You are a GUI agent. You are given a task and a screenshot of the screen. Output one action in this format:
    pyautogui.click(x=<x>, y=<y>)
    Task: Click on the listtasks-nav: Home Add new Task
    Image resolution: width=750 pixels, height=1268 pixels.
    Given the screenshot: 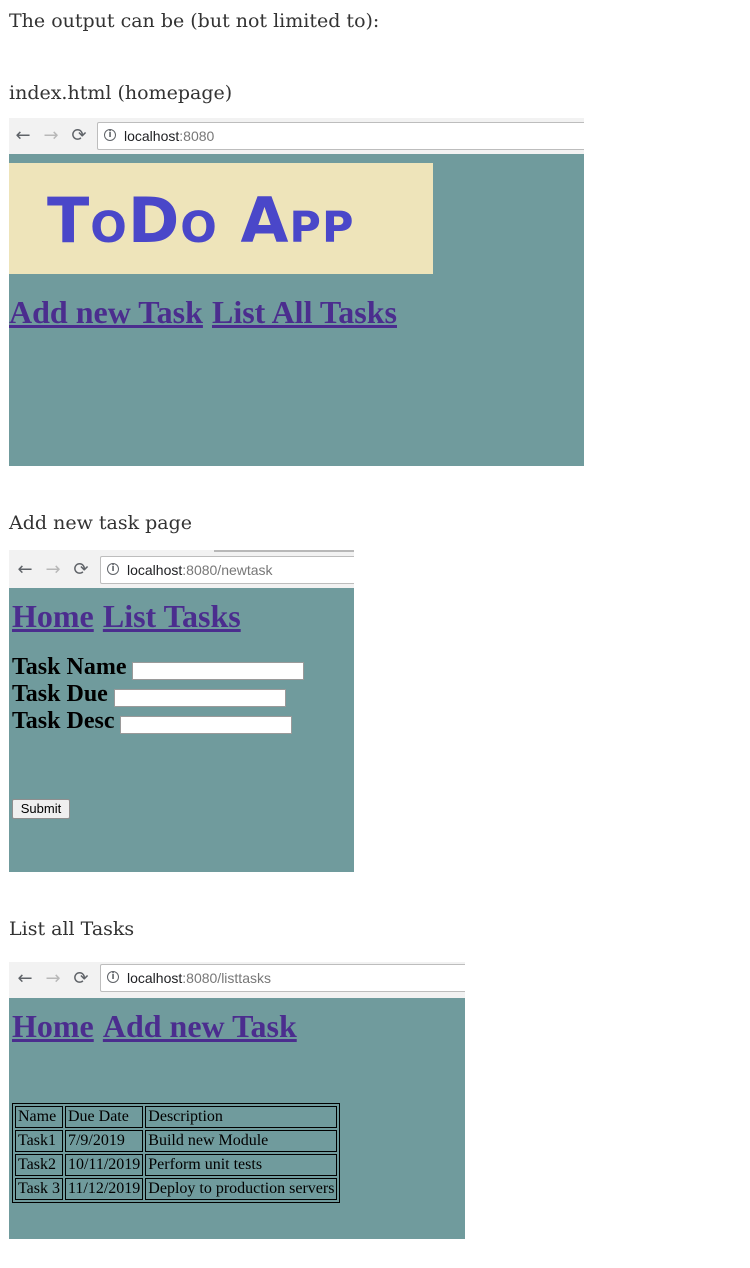 What is the action you would take?
    pyautogui.click(x=154, y=1026)
    